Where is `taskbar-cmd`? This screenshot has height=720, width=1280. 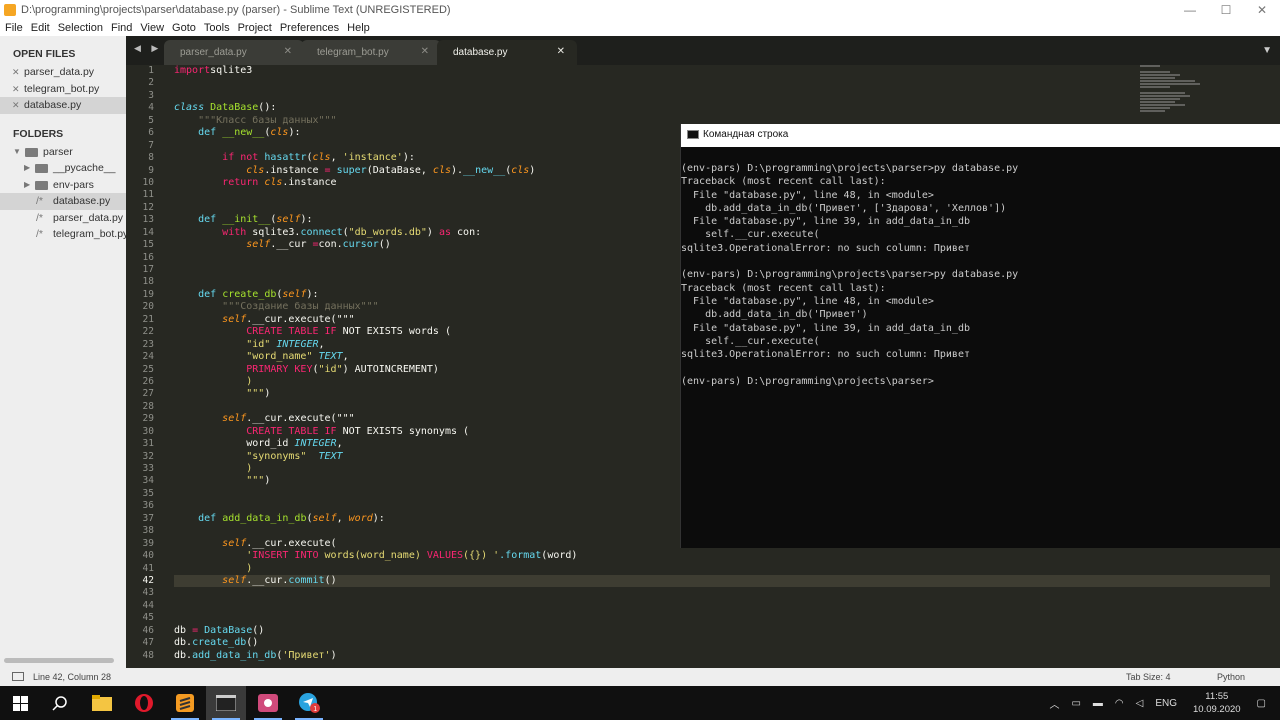 taskbar-cmd is located at coordinates (226, 703).